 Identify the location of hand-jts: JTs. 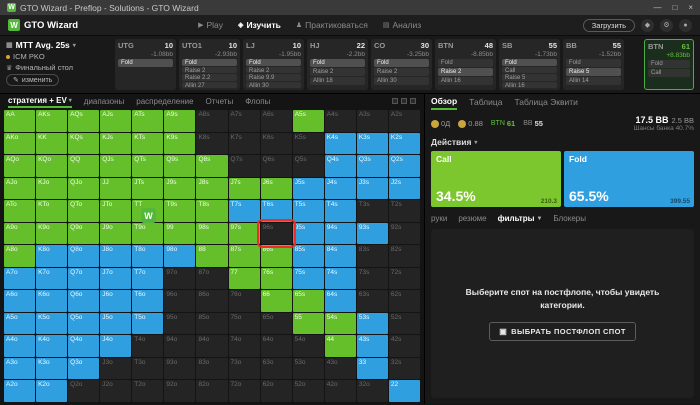
(148, 188).